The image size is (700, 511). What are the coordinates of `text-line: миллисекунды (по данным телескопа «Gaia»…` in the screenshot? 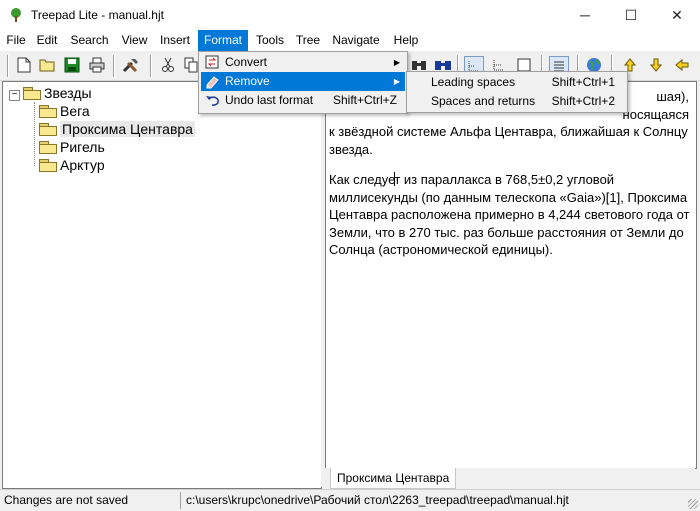 It's located at (508, 197).